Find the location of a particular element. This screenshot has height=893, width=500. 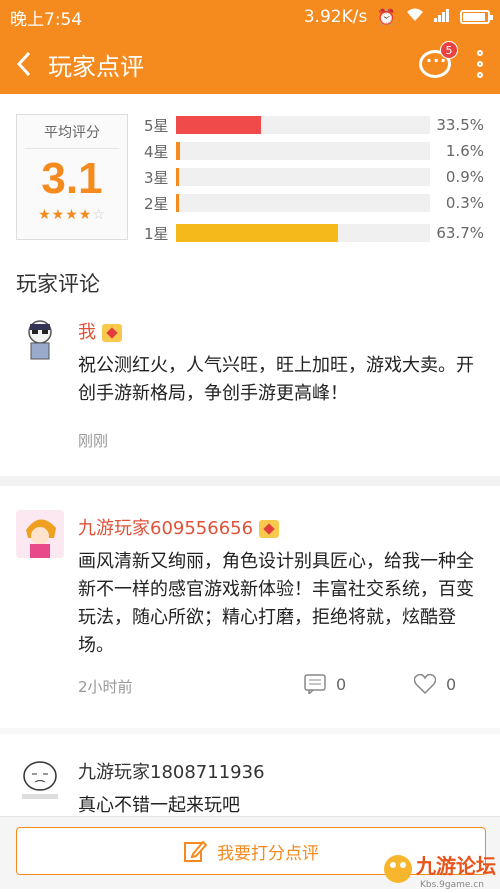

average-score: 3.1 is located at coordinates (72, 178).